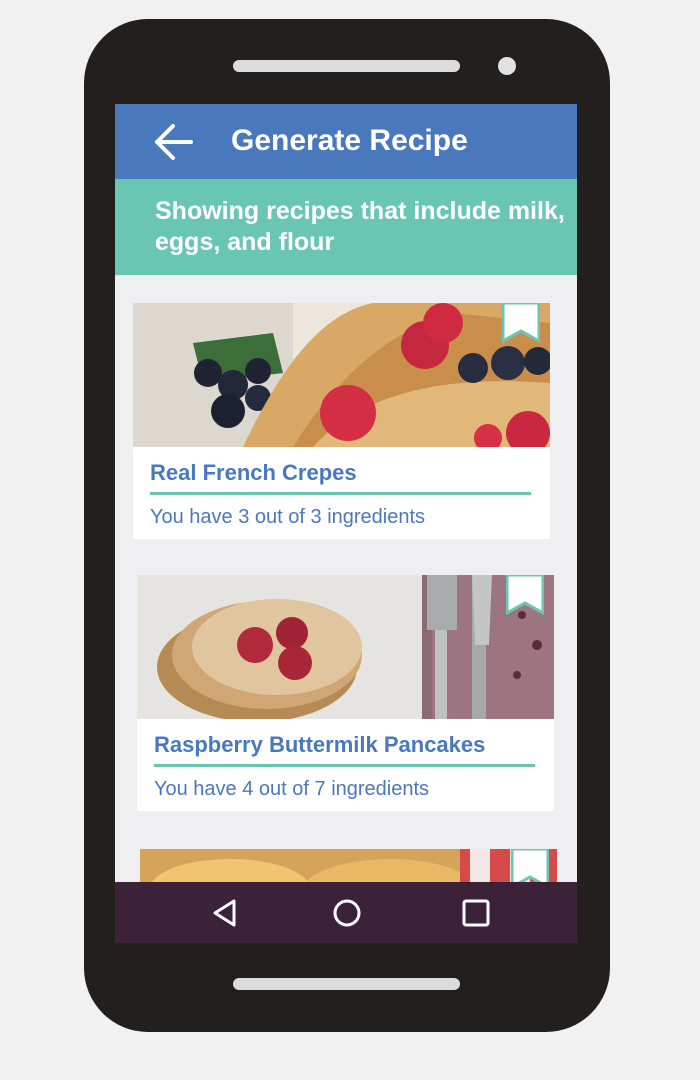 The height and width of the screenshot is (1080, 700). What do you see at coordinates (288, 517) in the screenshot?
I see `recipe-ingredient-count: You have 3 out of 3 ingredients` at bounding box center [288, 517].